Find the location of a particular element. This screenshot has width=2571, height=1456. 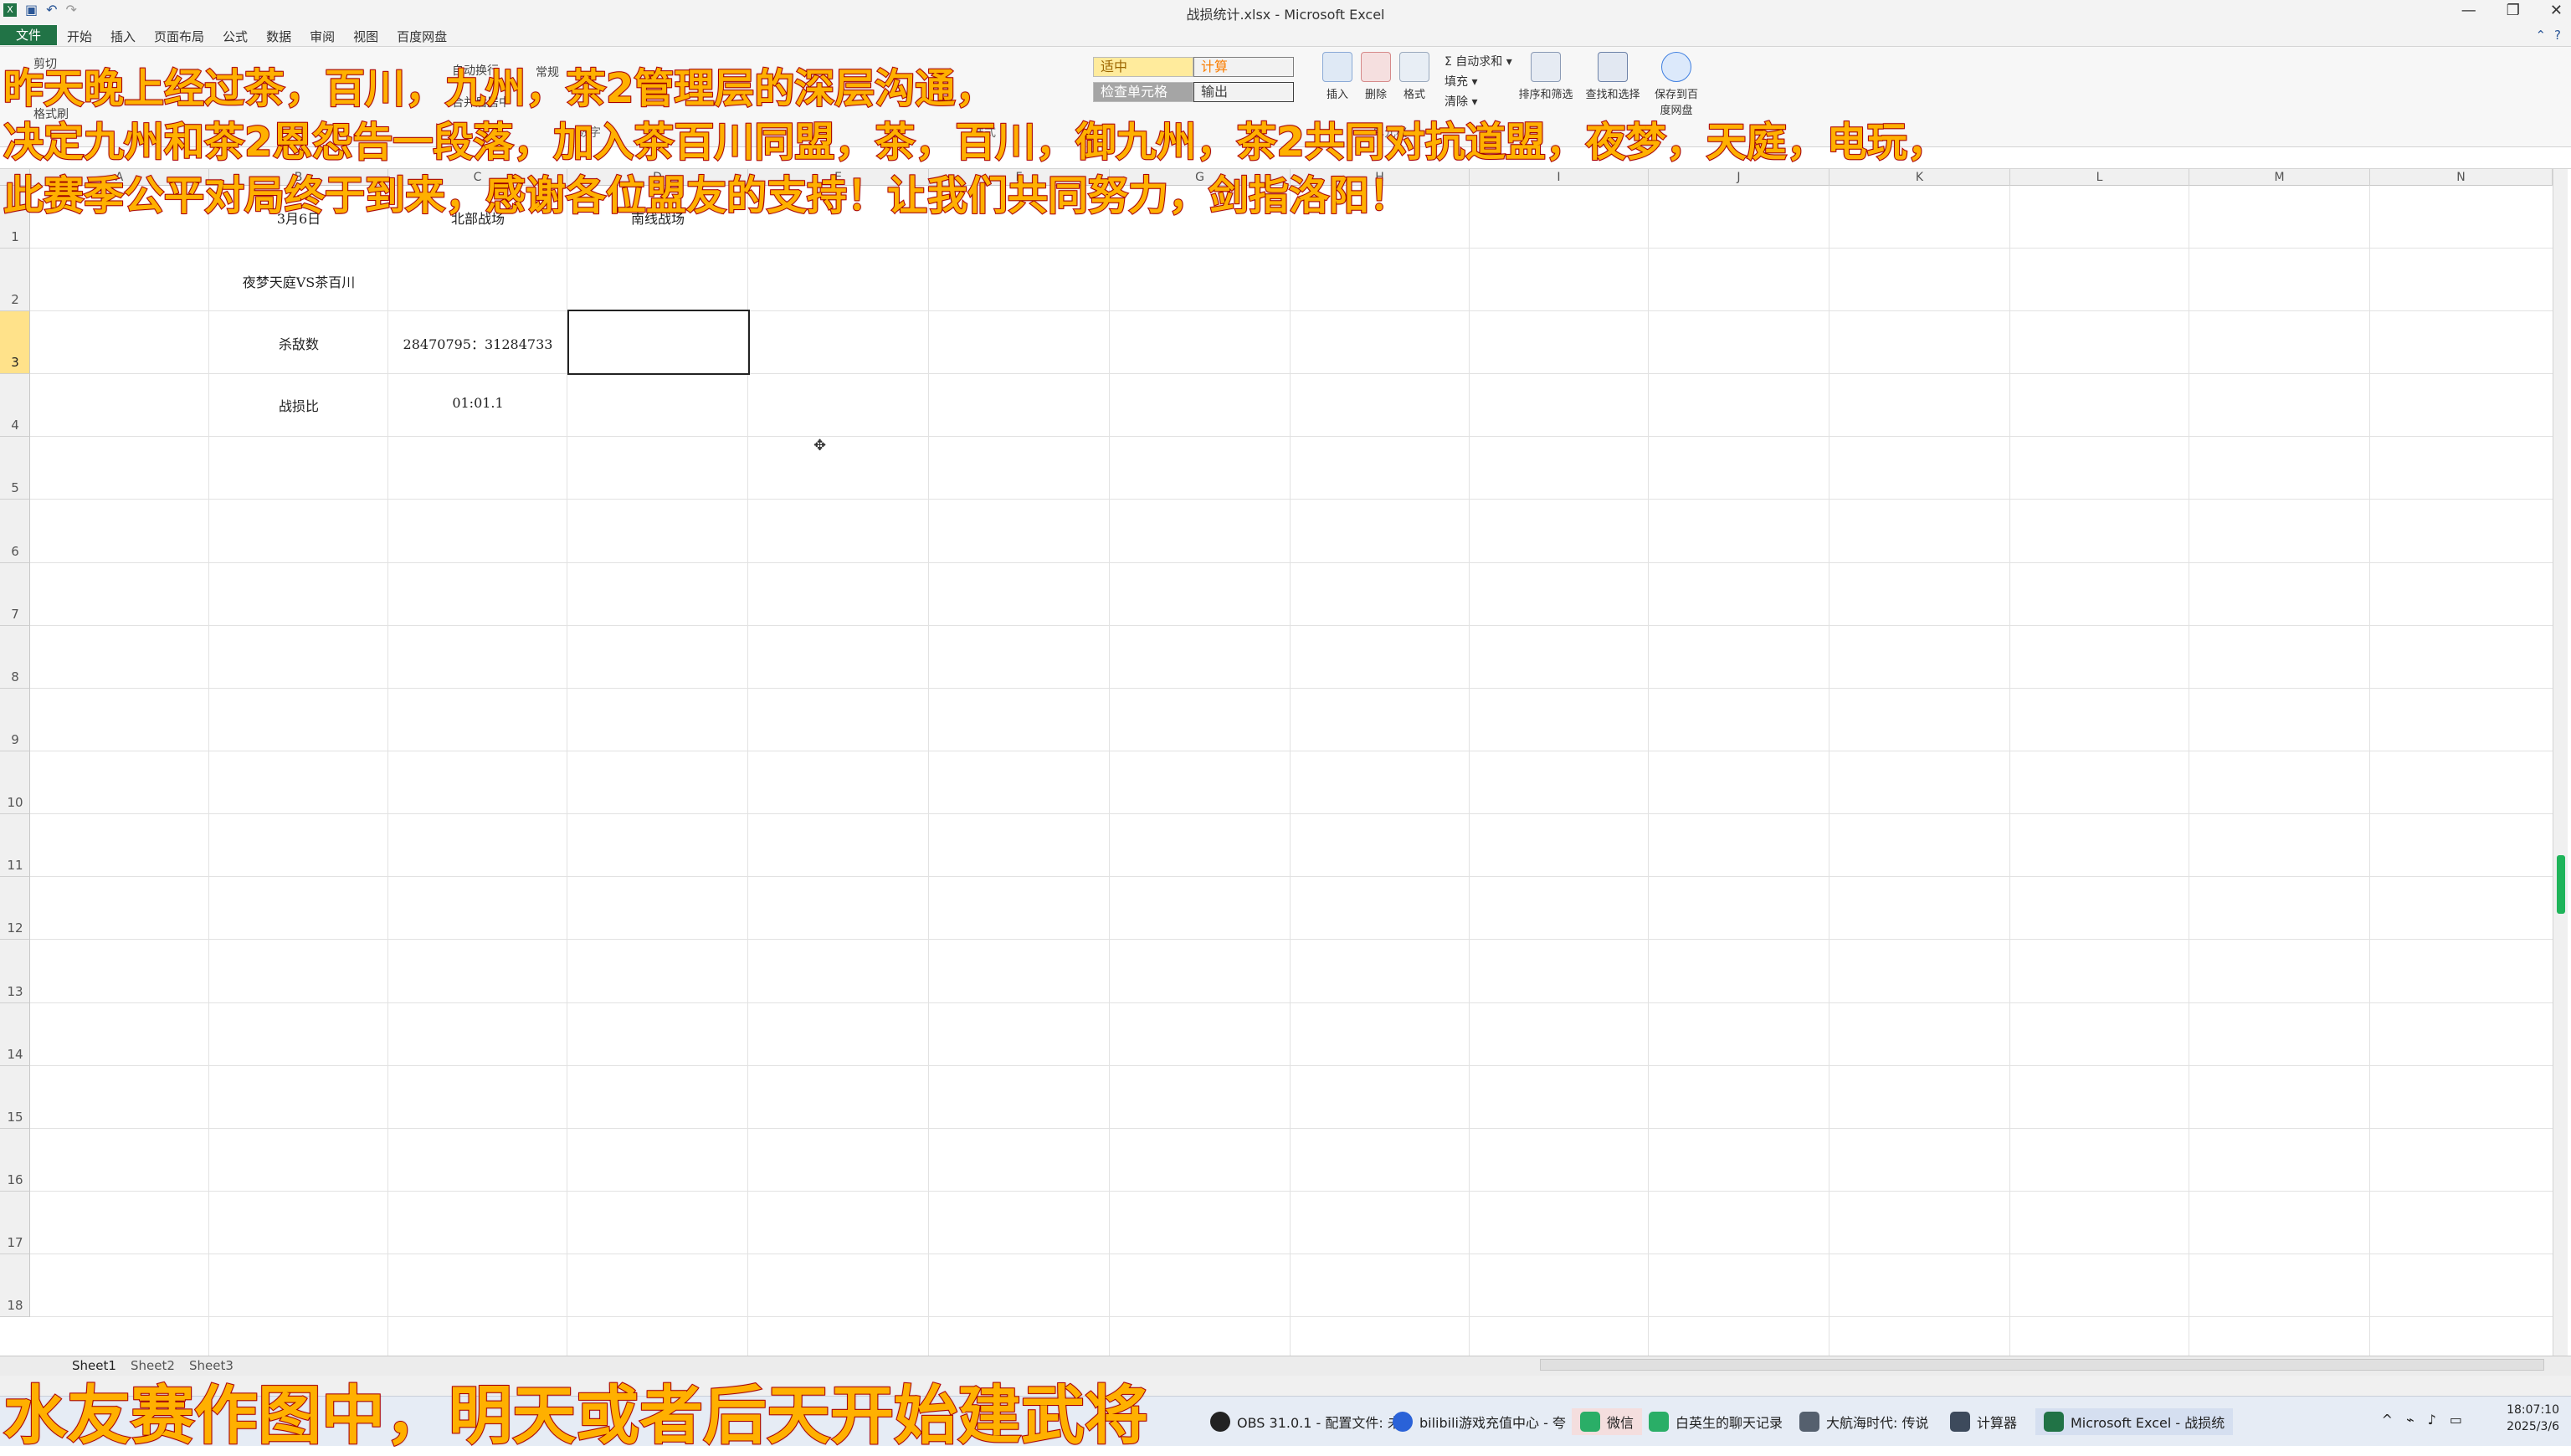

format-cells-button: 格式 is located at coordinates (1414, 76).